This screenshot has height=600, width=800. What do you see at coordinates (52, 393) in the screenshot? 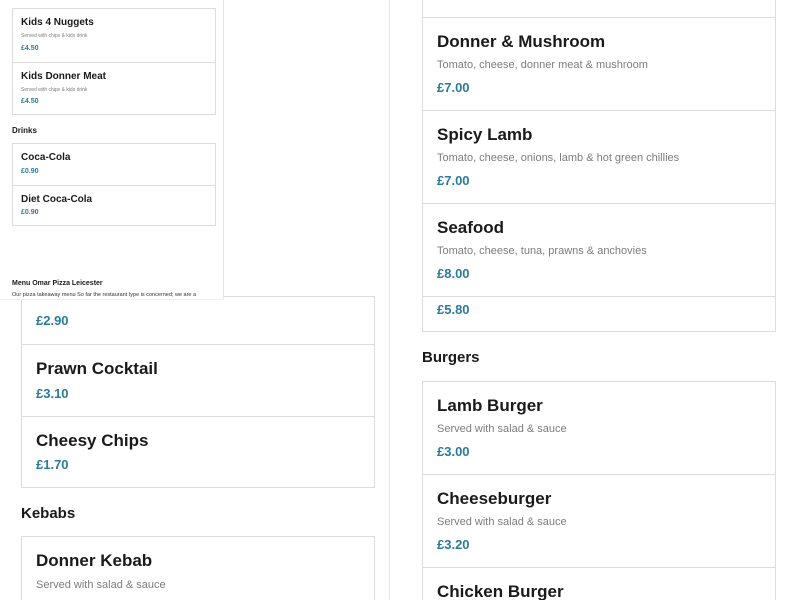
I see `menu-item-price: £3.10` at bounding box center [52, 393].